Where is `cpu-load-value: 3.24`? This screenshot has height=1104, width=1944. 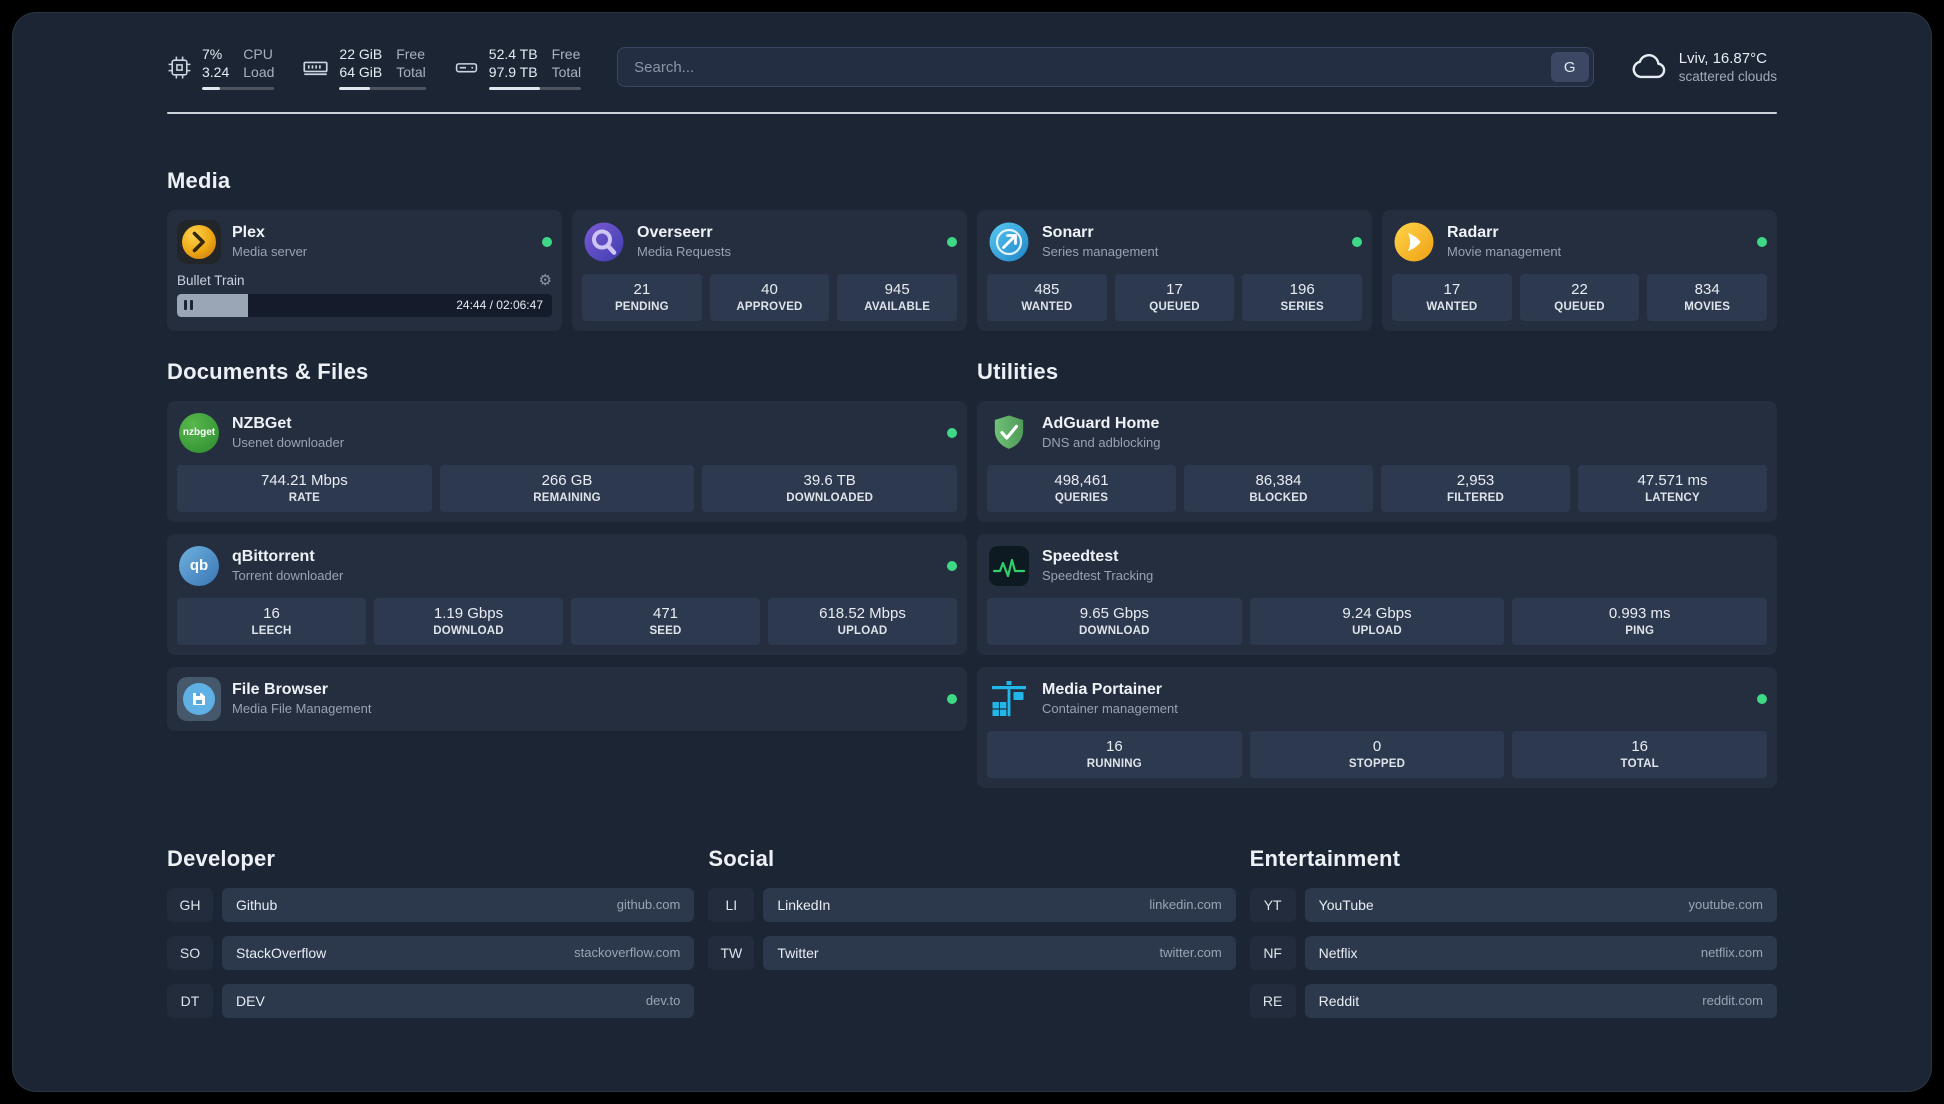 cpu-load-value: 3.24 is located at coordinates (216, 72).